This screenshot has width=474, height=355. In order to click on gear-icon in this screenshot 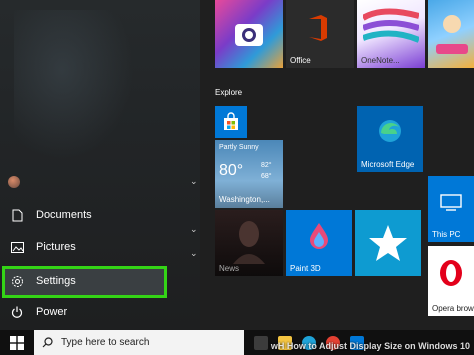, I will do `click(17, 281)`.